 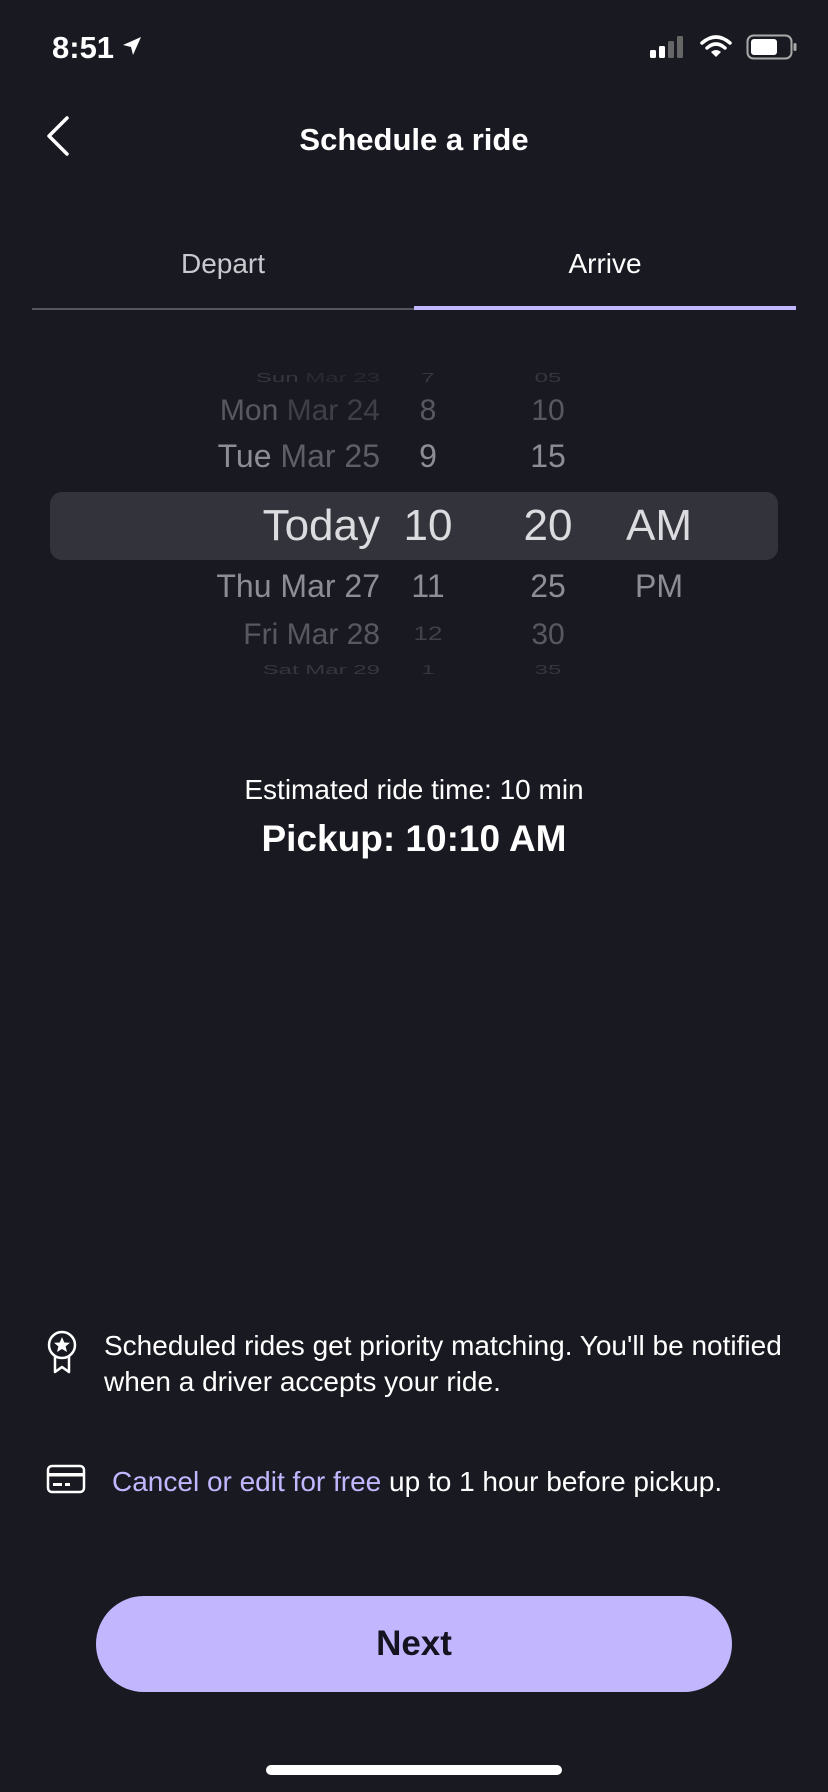 I want to click on picker-minute-row: 15, so click(x=548, y=456).